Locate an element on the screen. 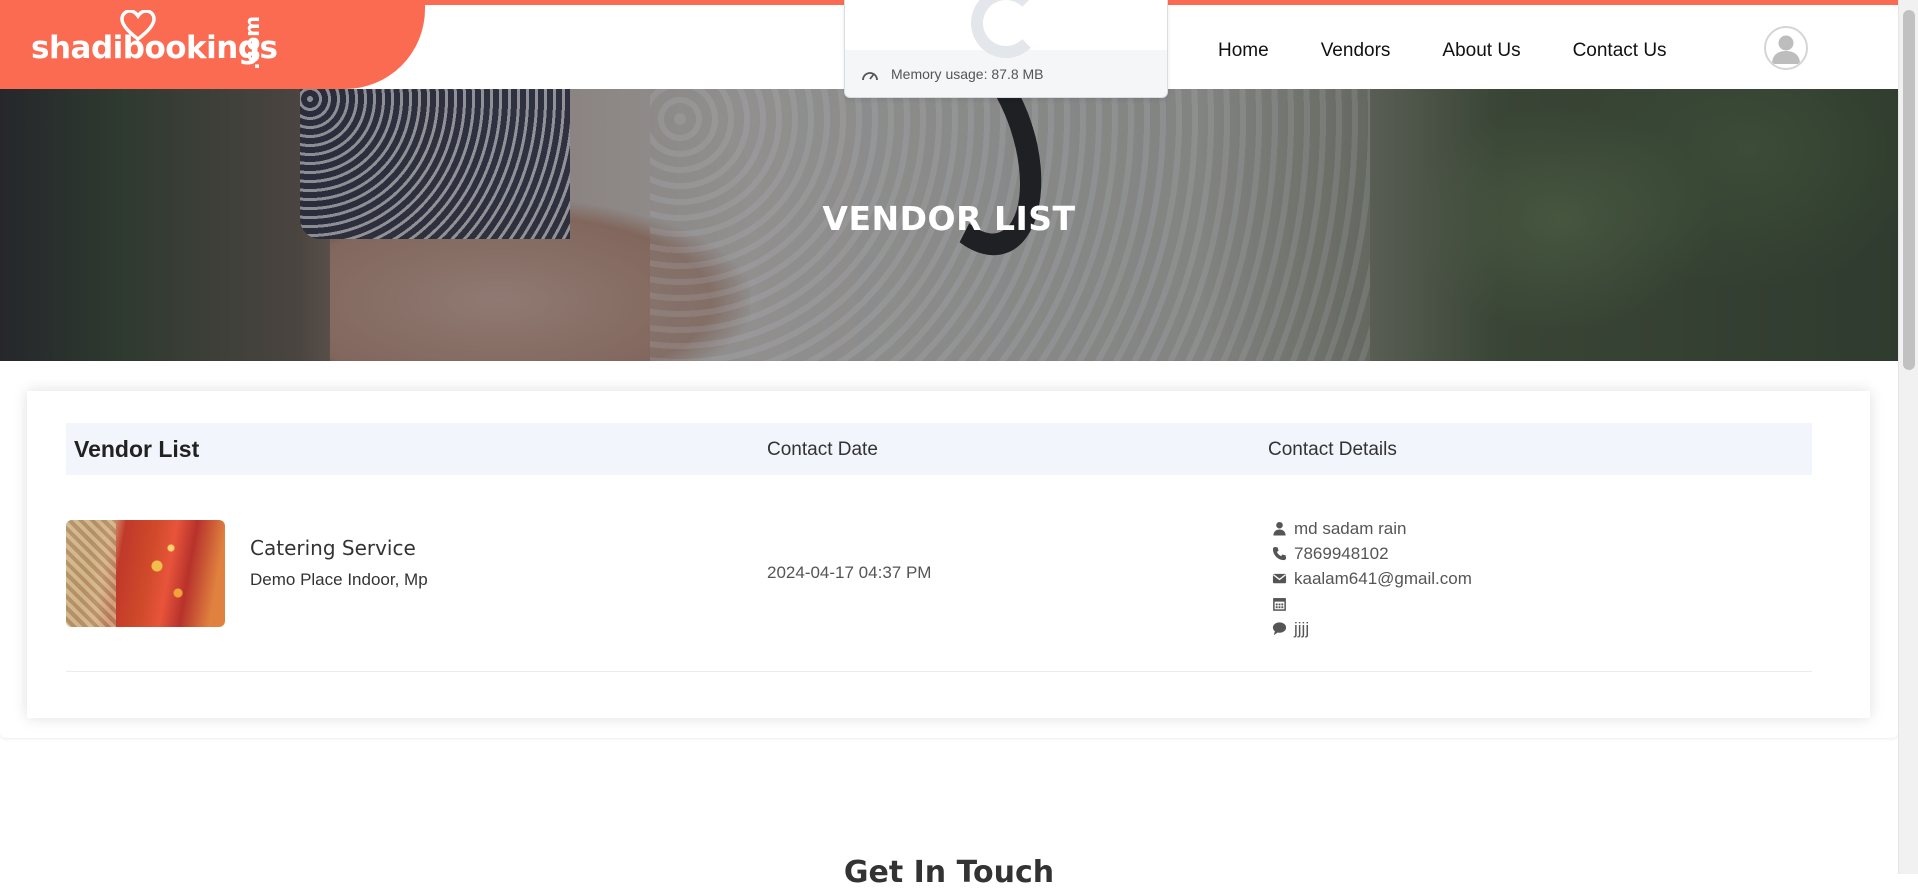 The image size is (1918, 890). page-title: VENDOR LIST is located at coordinates (949, 218).